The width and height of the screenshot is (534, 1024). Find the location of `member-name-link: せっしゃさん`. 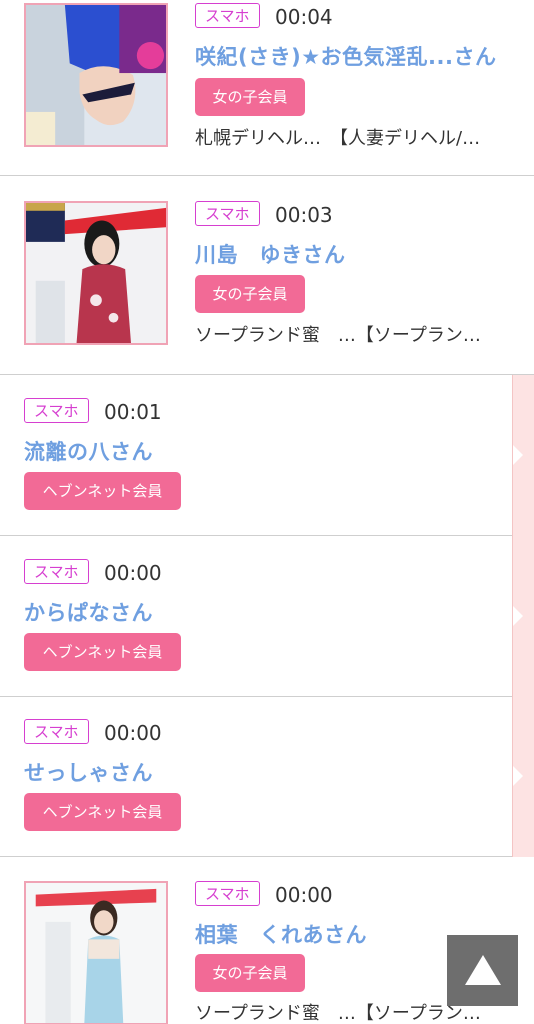

member-name-link: せっしゃさん is located at coordinates (88, 772).